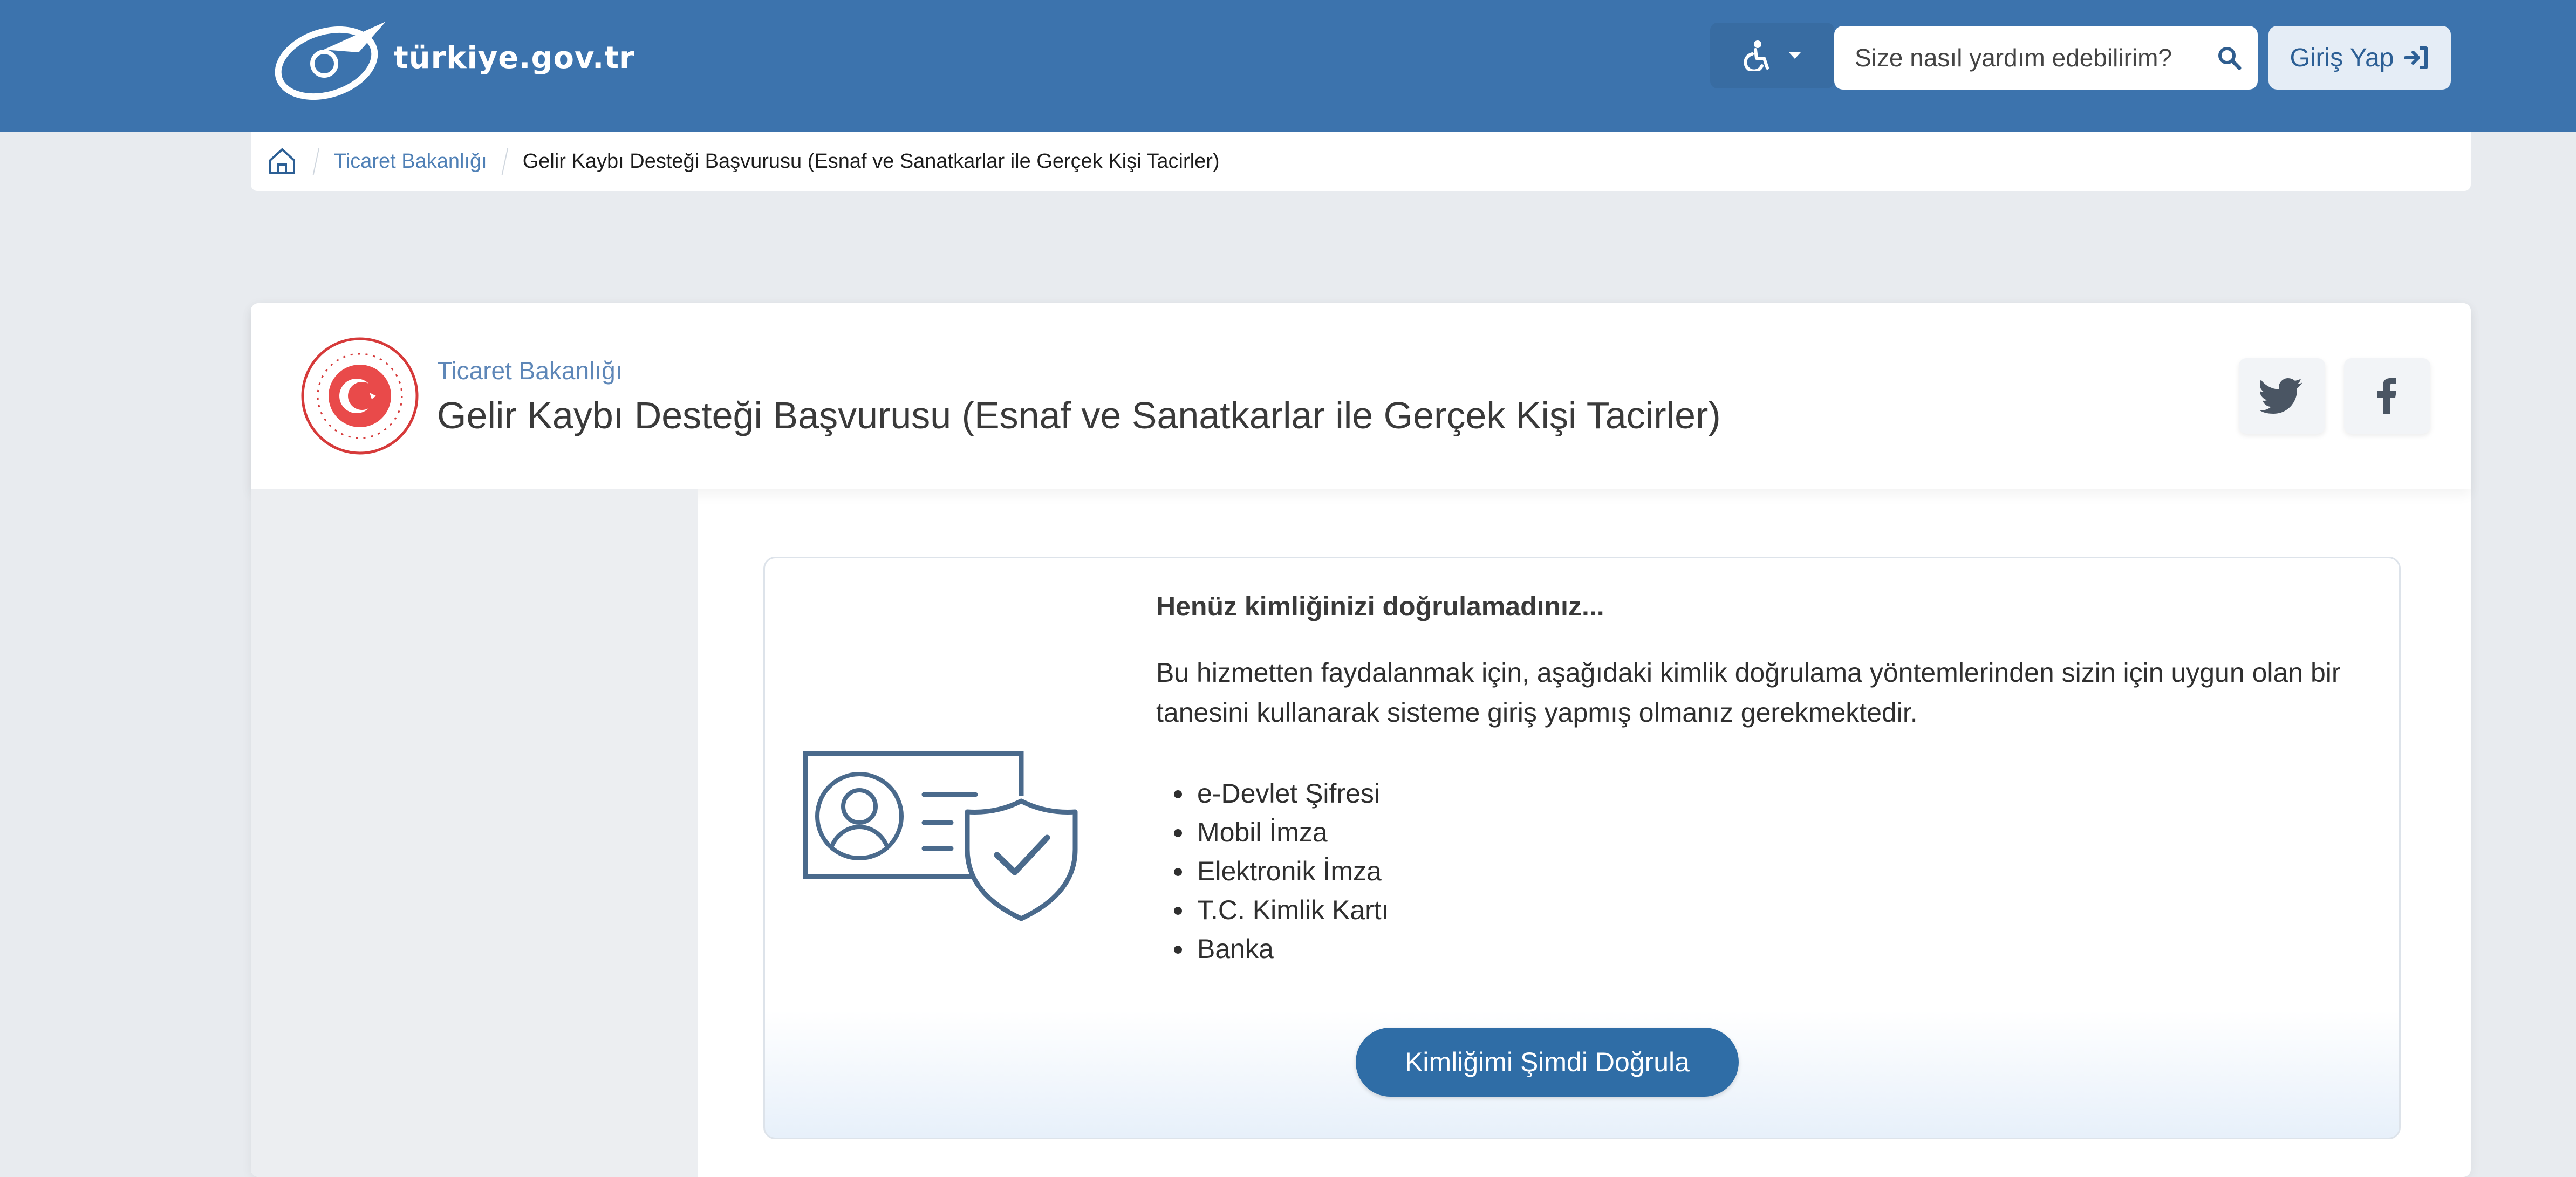 This screenshot has height=1177, width=2576. I want to click on top-header: türkiye.gov.tr Giriş Yap, so click(1288, 66).